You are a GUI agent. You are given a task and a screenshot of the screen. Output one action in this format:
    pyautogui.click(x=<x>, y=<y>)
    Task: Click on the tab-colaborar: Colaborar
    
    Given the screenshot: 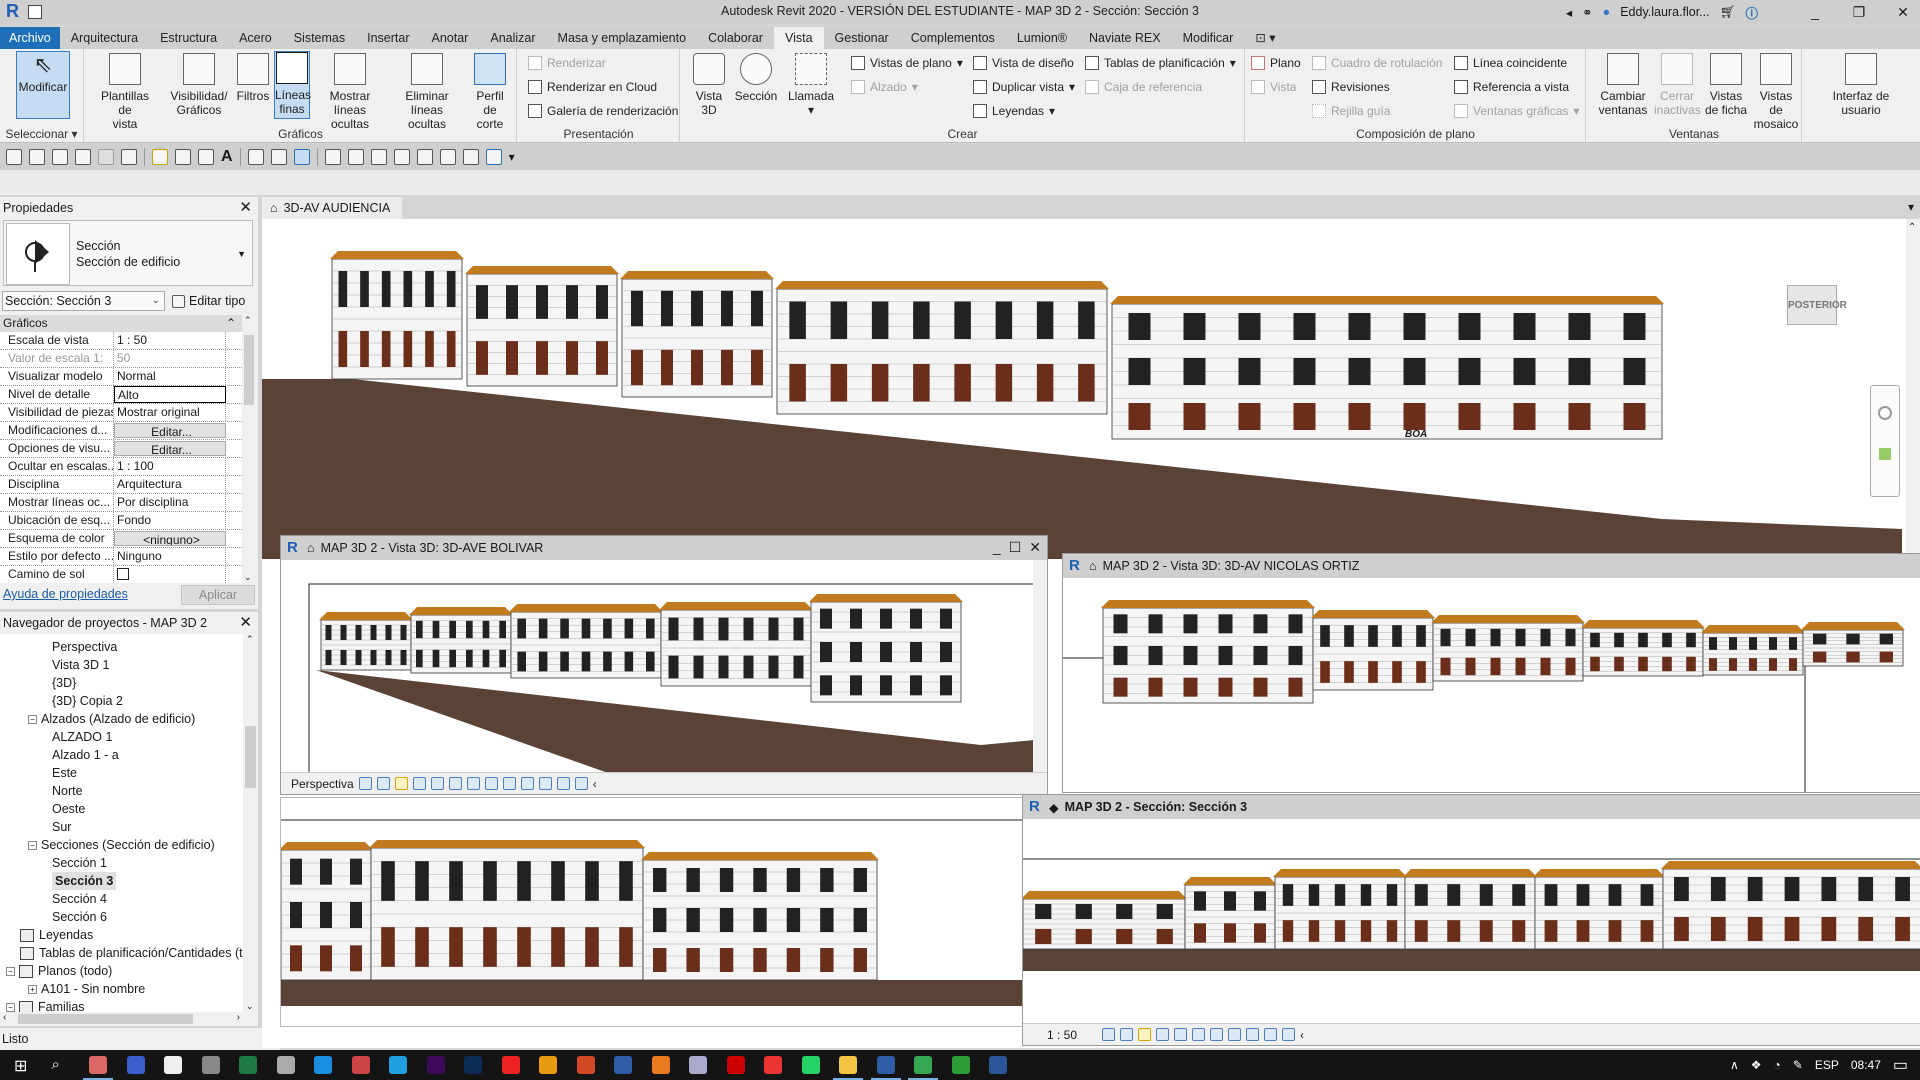 What is the action you would take?
    pyautogui.click(x=735, y=38)
    